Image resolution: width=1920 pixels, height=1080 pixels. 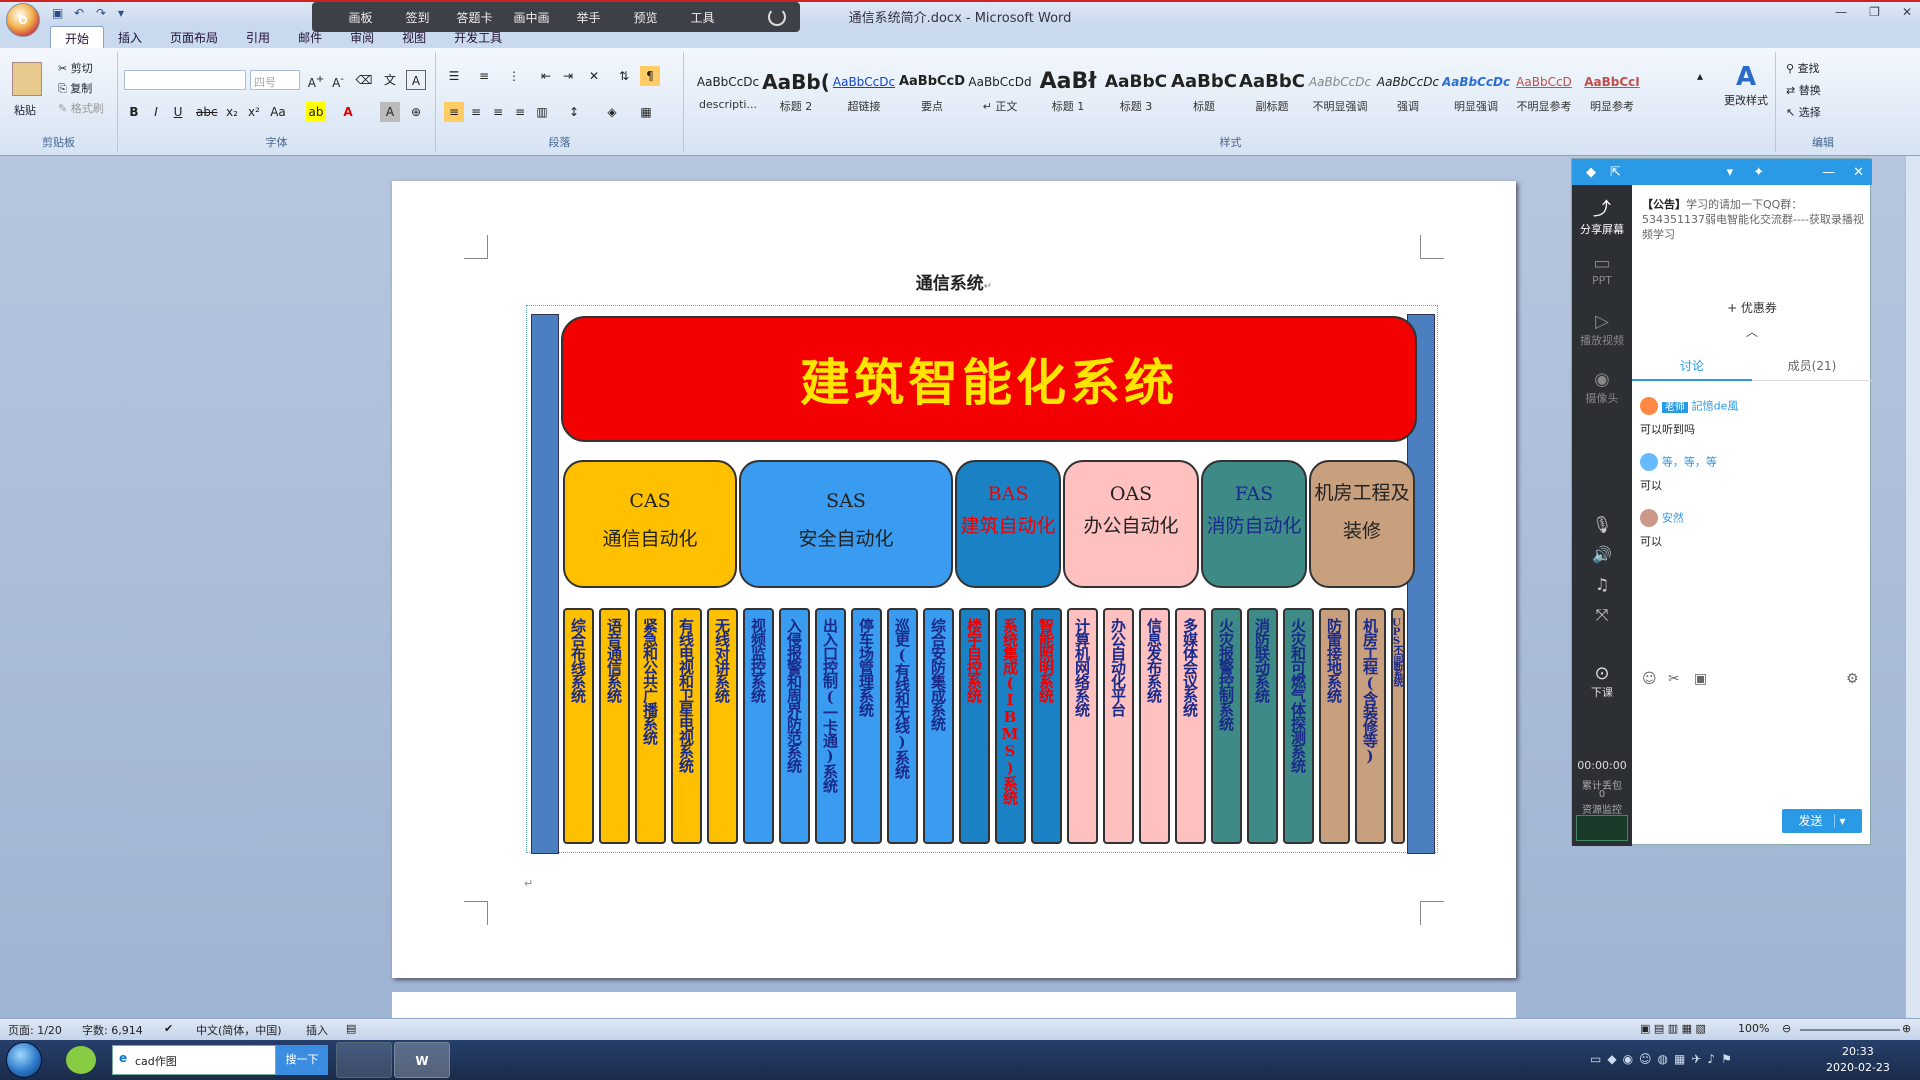 What do you see at coordinates (1674, 679) in the screenshot?
I see `scissors-icon: ✂` at bounding box center [1674, 679].